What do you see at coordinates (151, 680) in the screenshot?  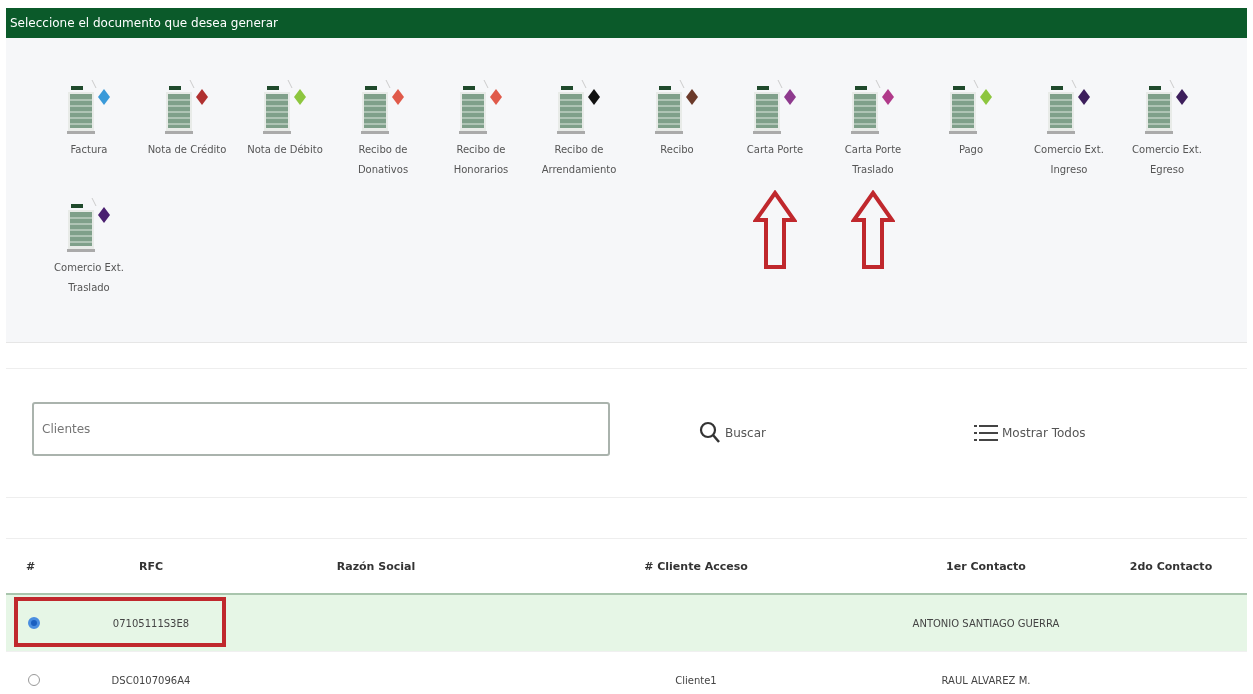 I see `table-cell: DSC0107096A4` at bounding box center [151, 680].